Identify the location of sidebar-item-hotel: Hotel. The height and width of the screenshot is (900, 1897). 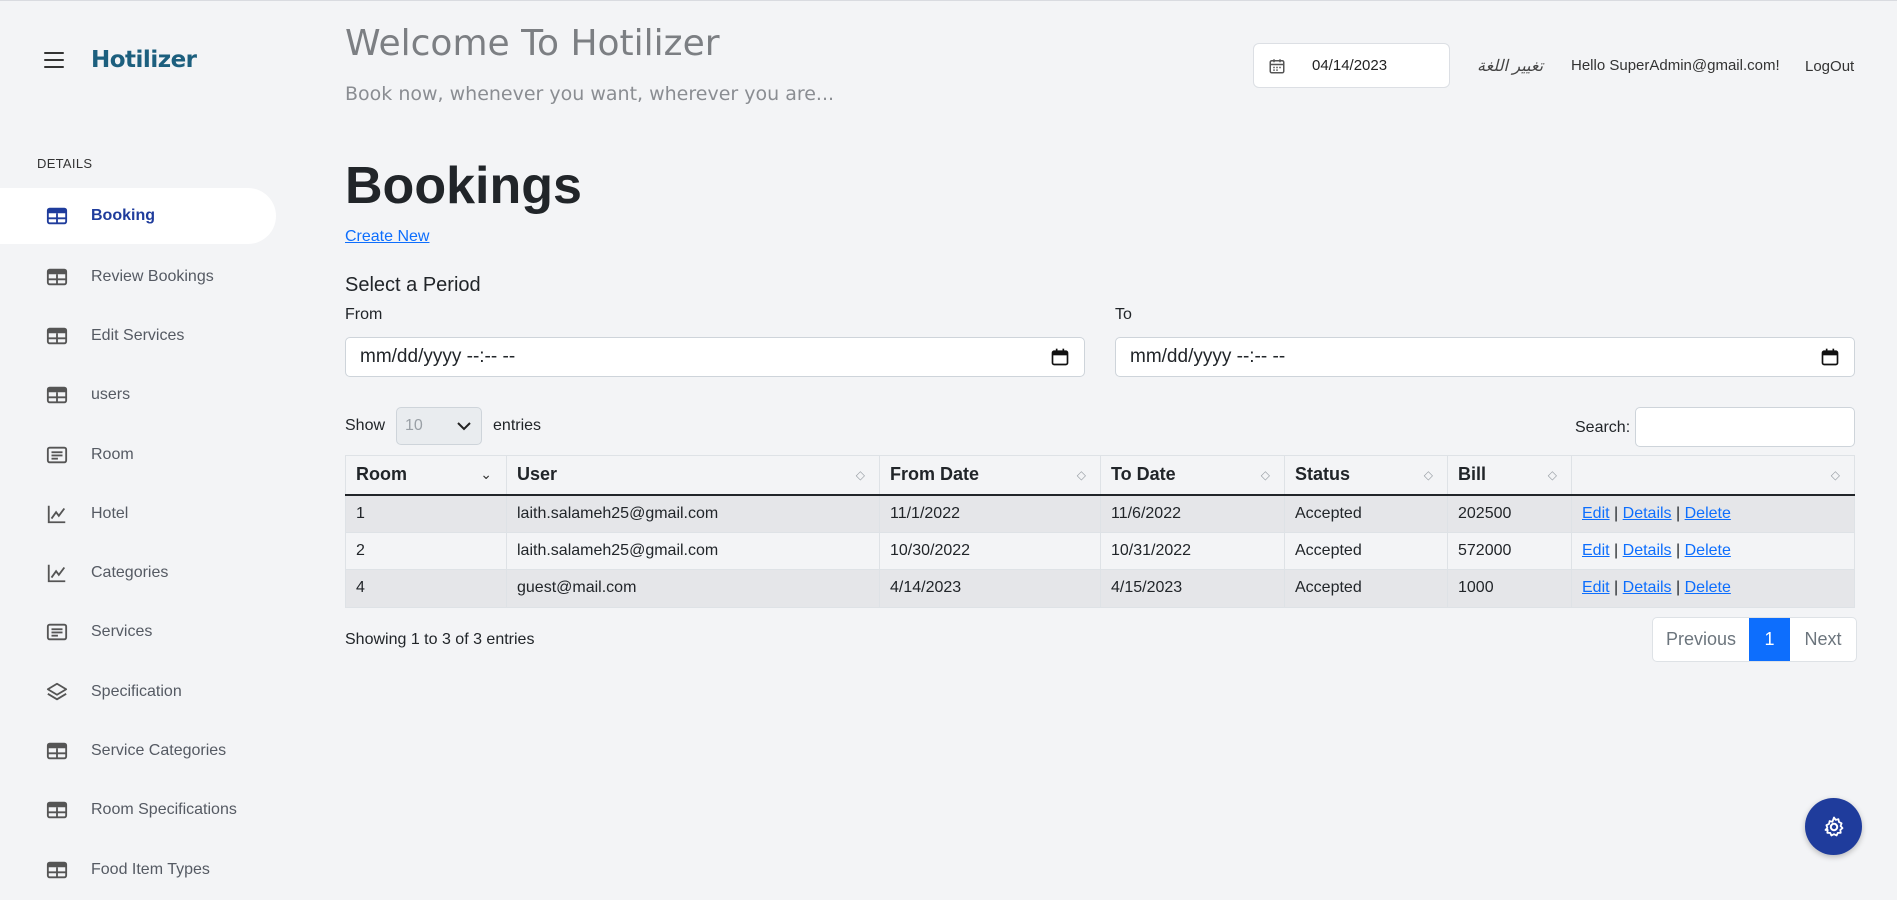
(138, 513).